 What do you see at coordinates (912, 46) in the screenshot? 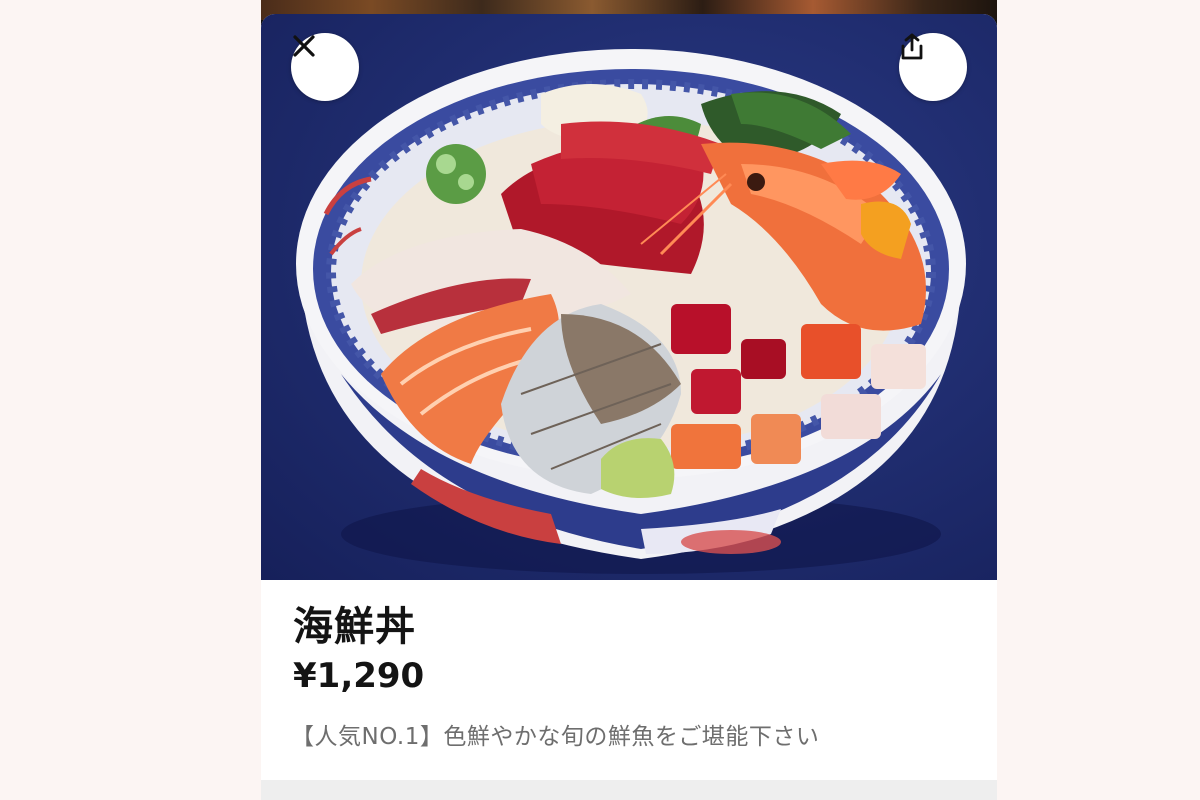
I see `share-icon` at bounding box center [912, 46].